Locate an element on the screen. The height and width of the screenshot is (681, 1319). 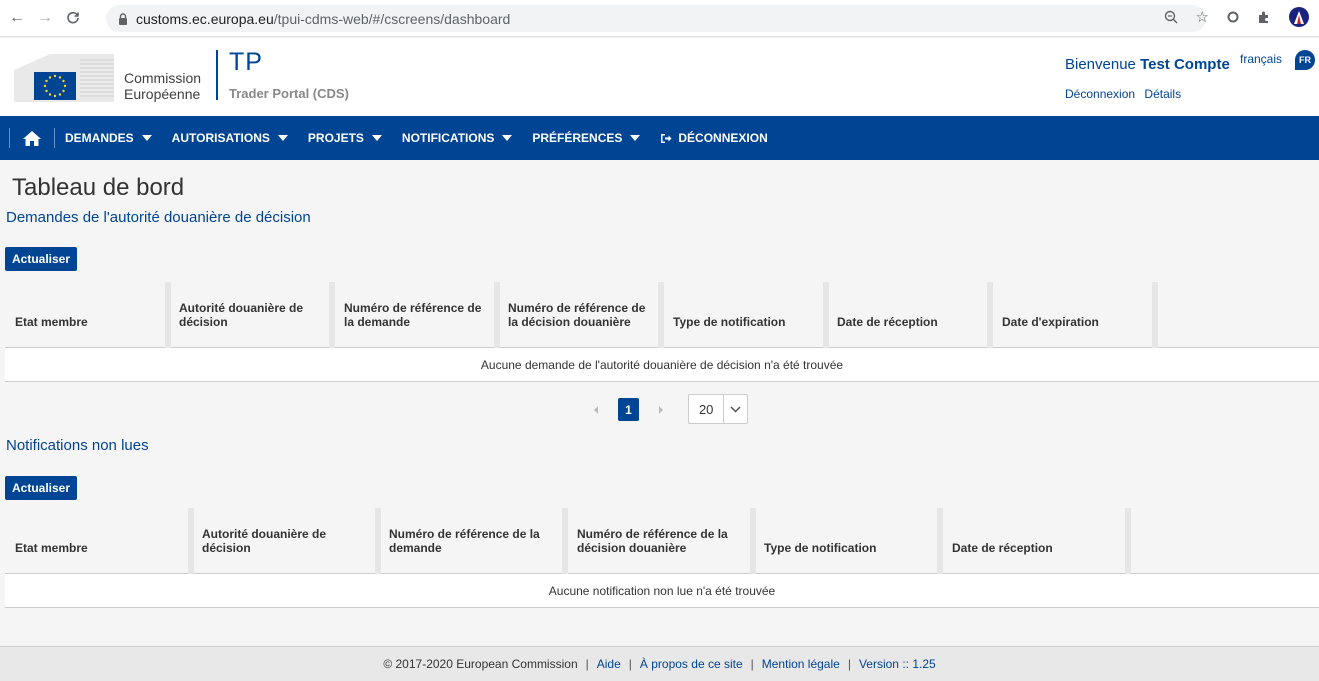
nav-preferences: PRÉFÉRENCES is located at coordinates (586, 138).